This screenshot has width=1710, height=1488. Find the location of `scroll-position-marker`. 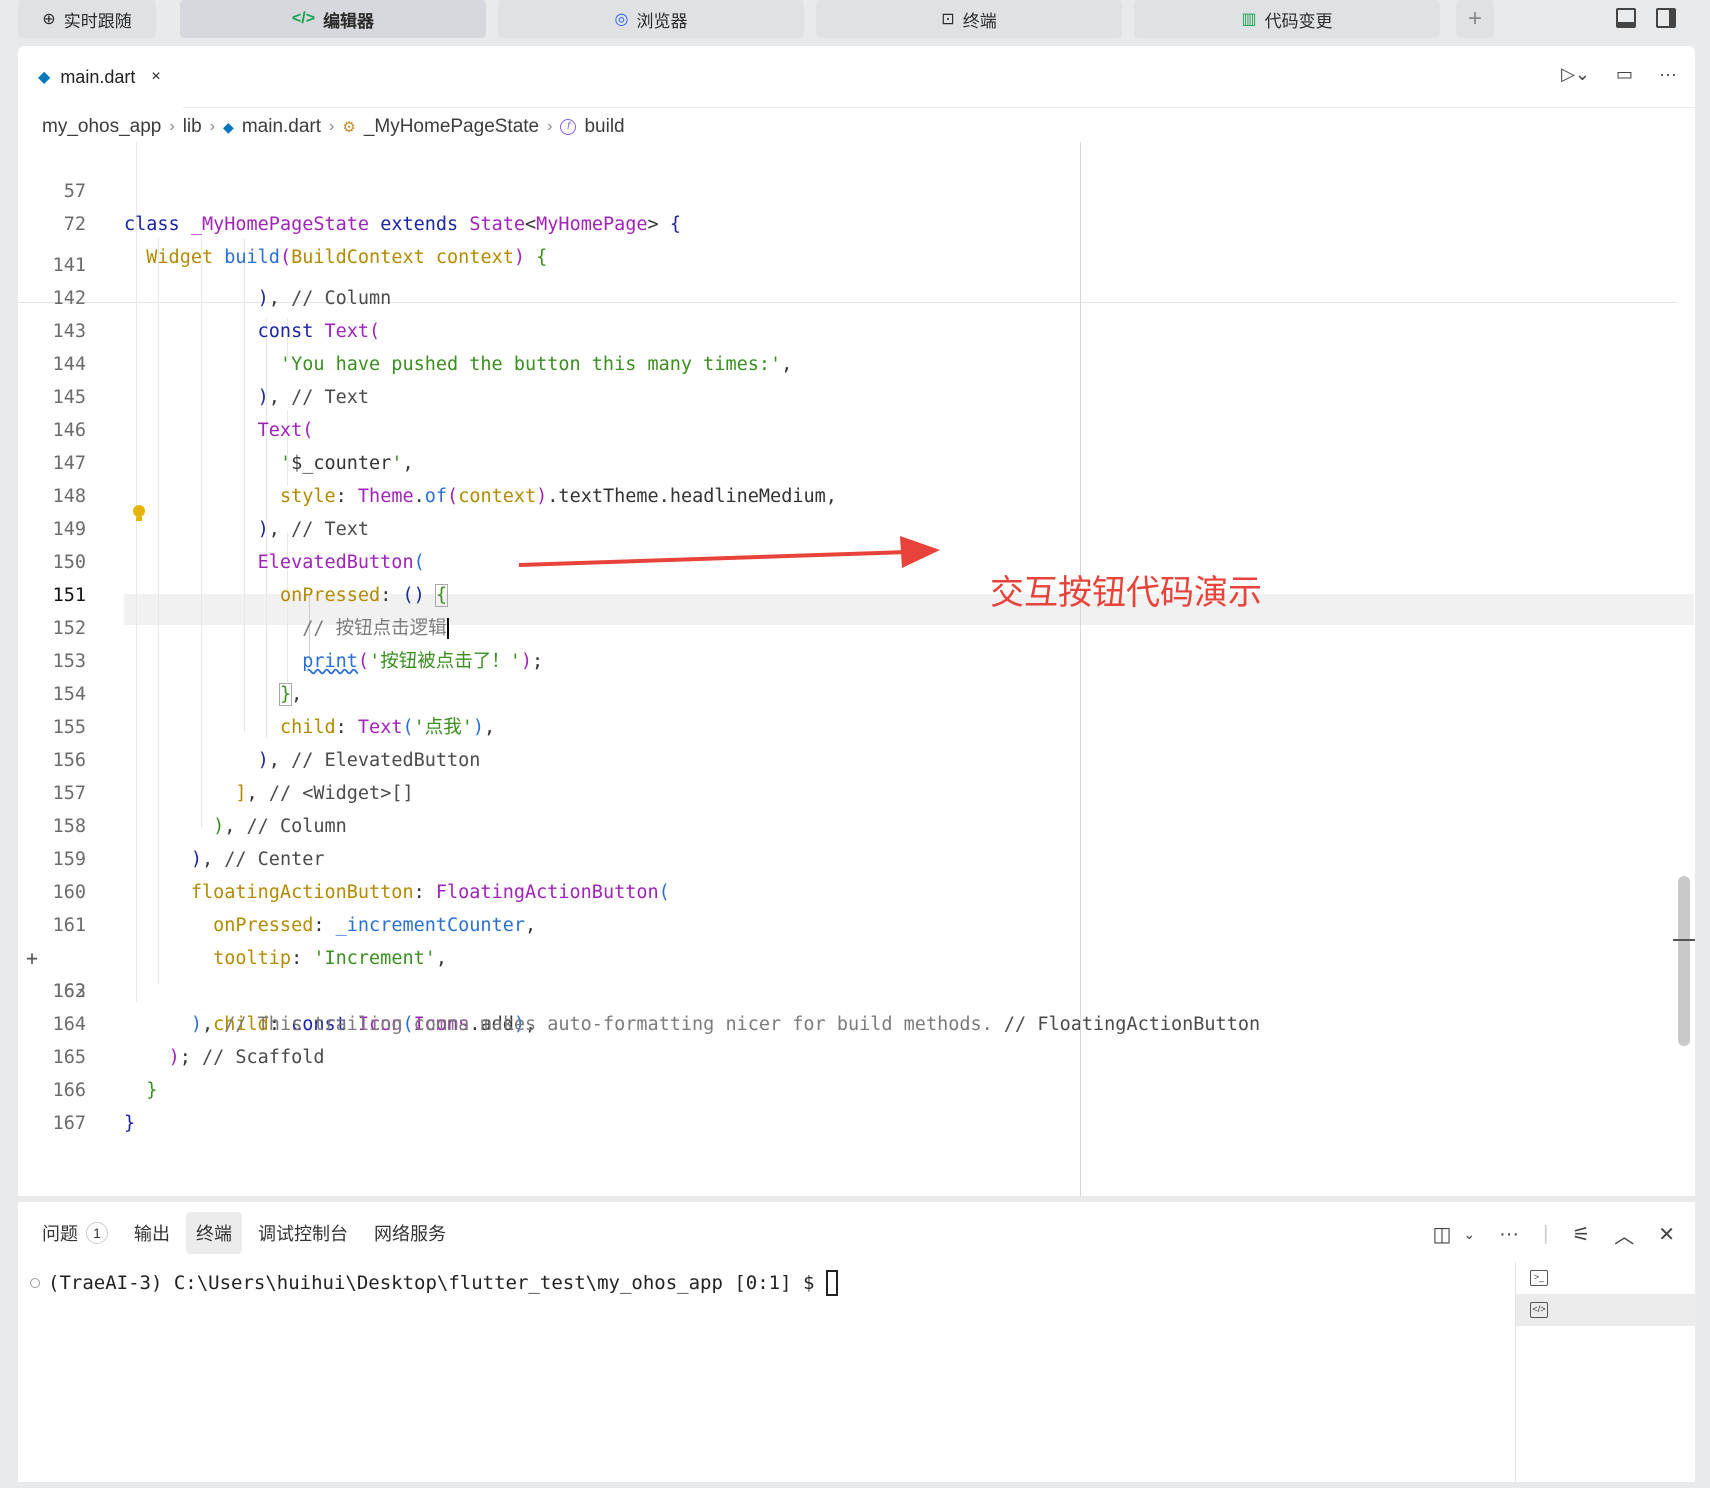

scroll-position-marker is located at coordinates (1684, 940).